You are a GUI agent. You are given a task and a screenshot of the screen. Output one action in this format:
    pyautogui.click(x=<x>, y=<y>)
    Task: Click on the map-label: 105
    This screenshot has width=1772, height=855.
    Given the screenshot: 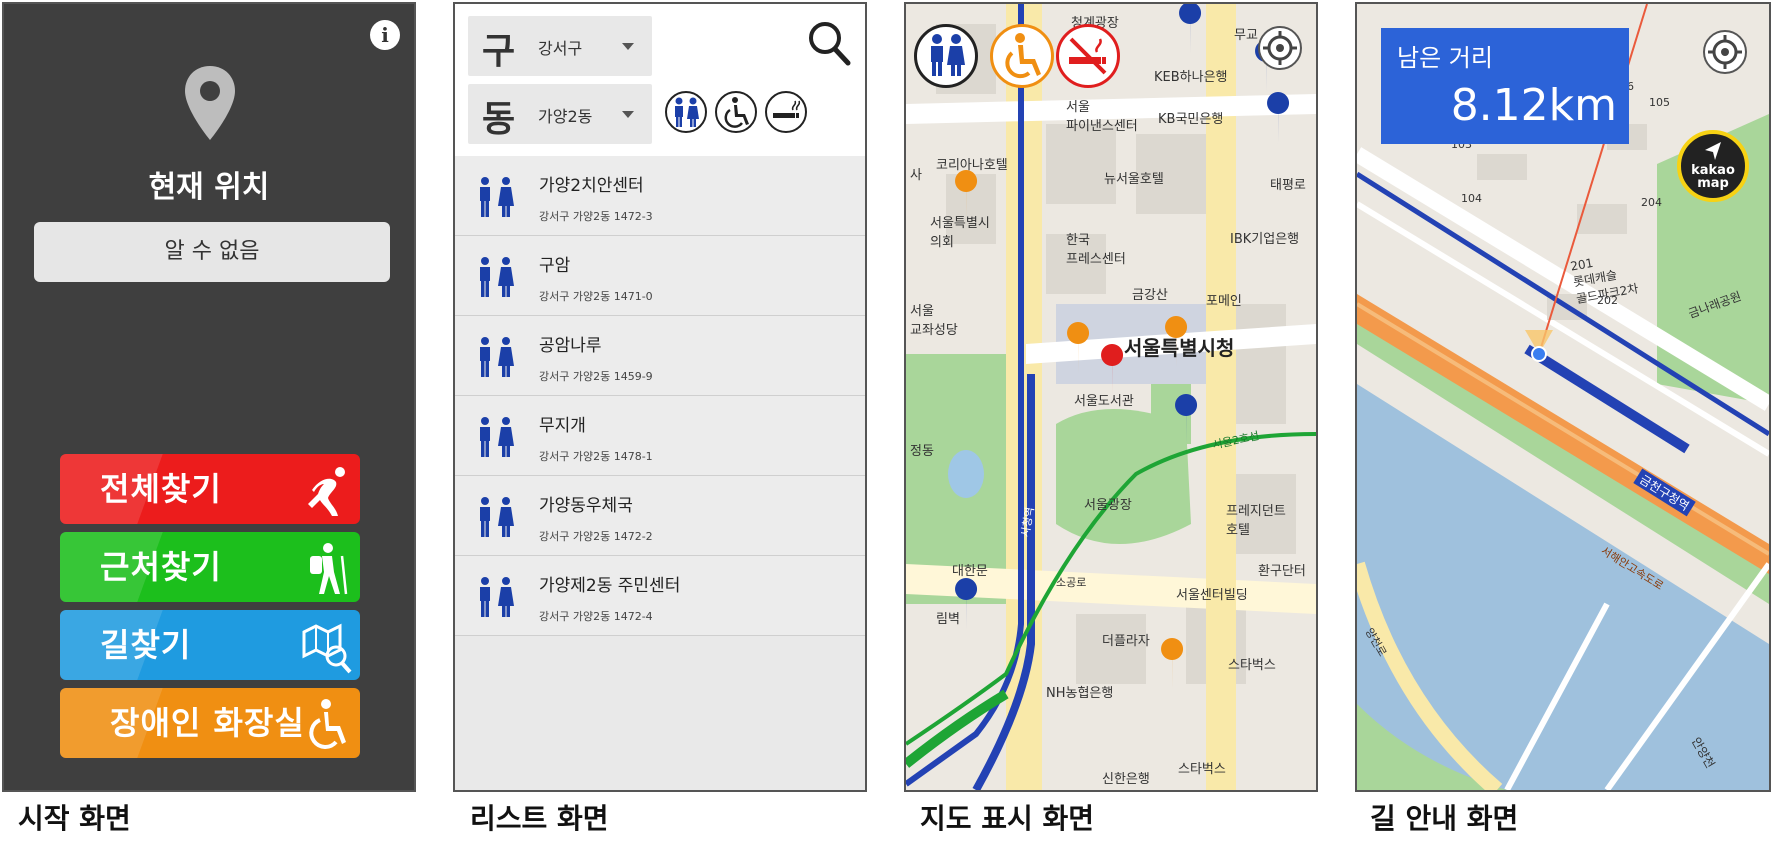 What is the action you would take?
    pyautogui.click(x=1659, y=102)
    